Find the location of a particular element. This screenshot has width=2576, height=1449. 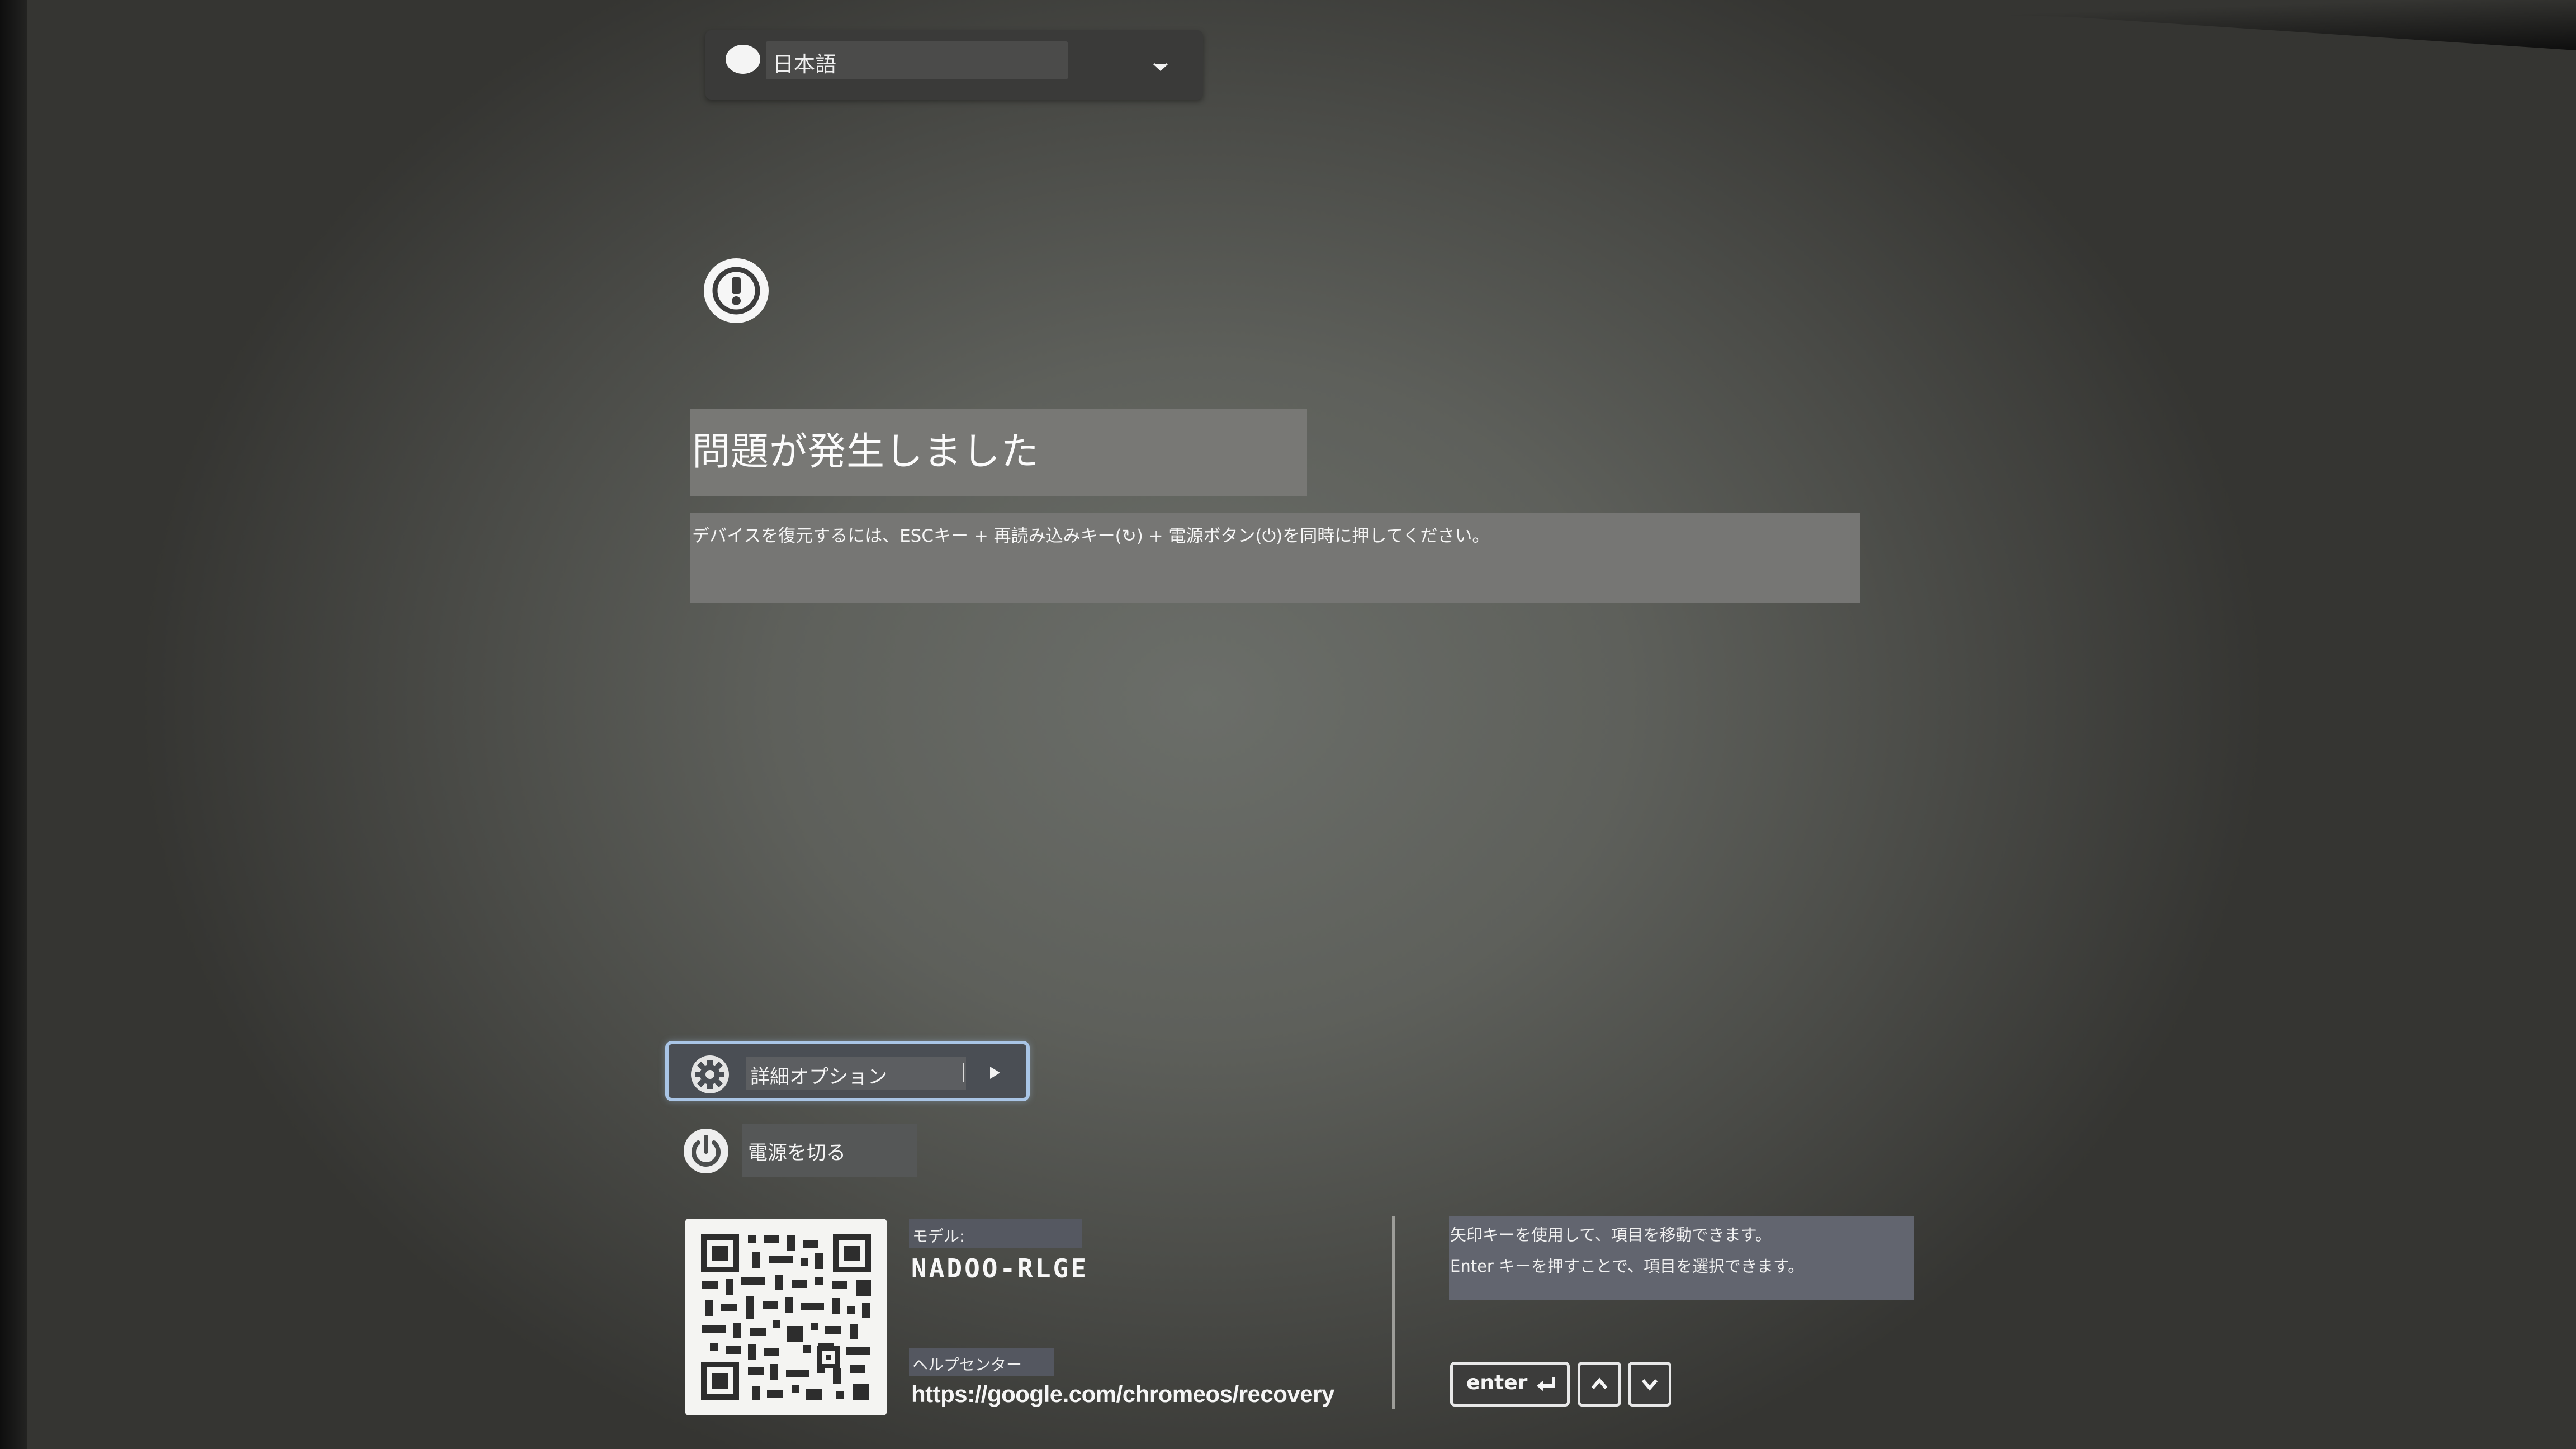

text-cursor is located at coordinates (964, 1072).